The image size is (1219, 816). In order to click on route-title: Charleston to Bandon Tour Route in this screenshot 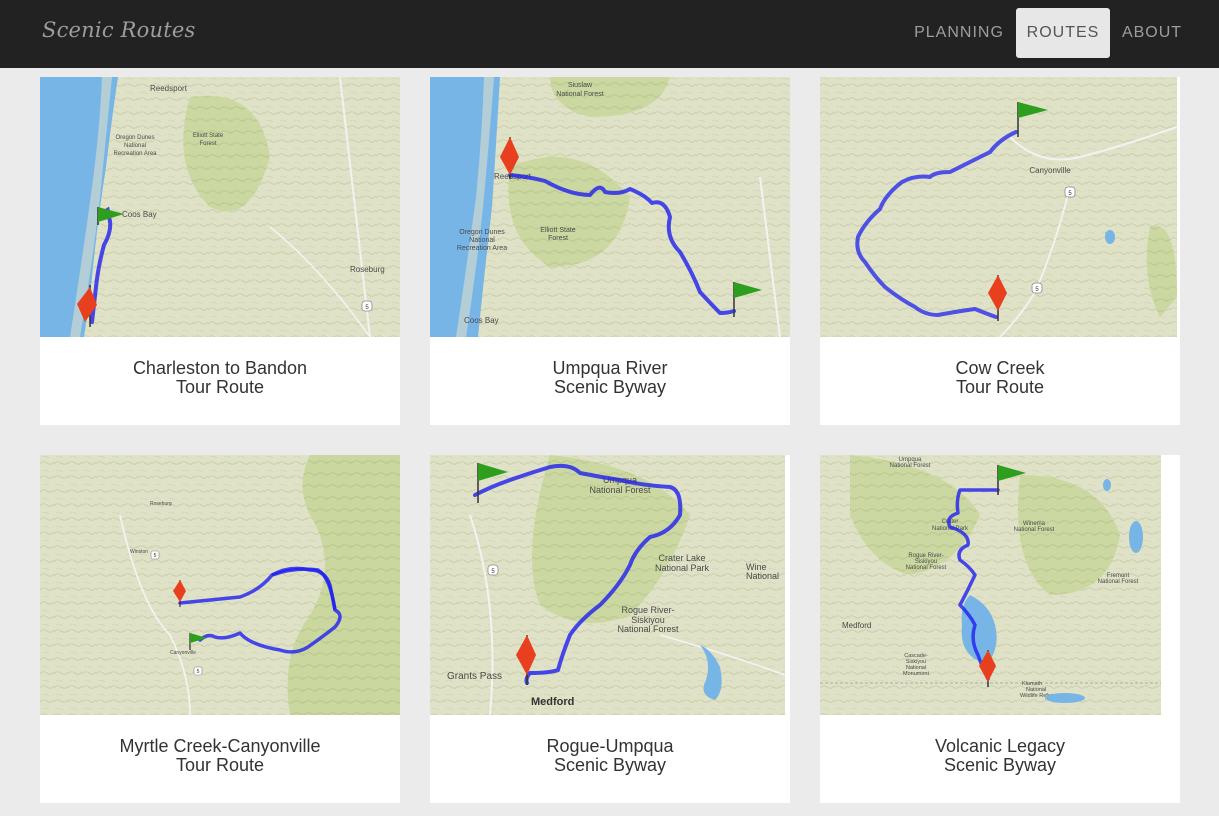, I will do `click(220, 378)`.